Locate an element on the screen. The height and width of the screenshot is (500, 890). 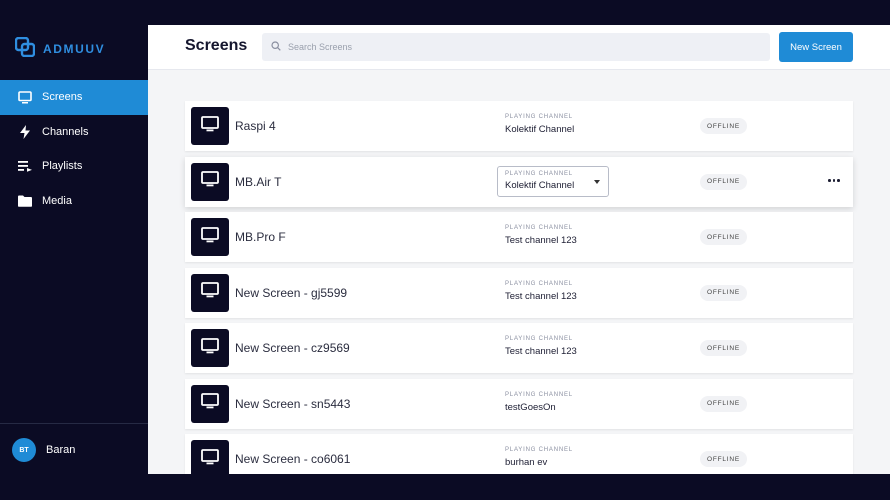
sidebar-item-channels: Channels is located at coordinates (74, 132).